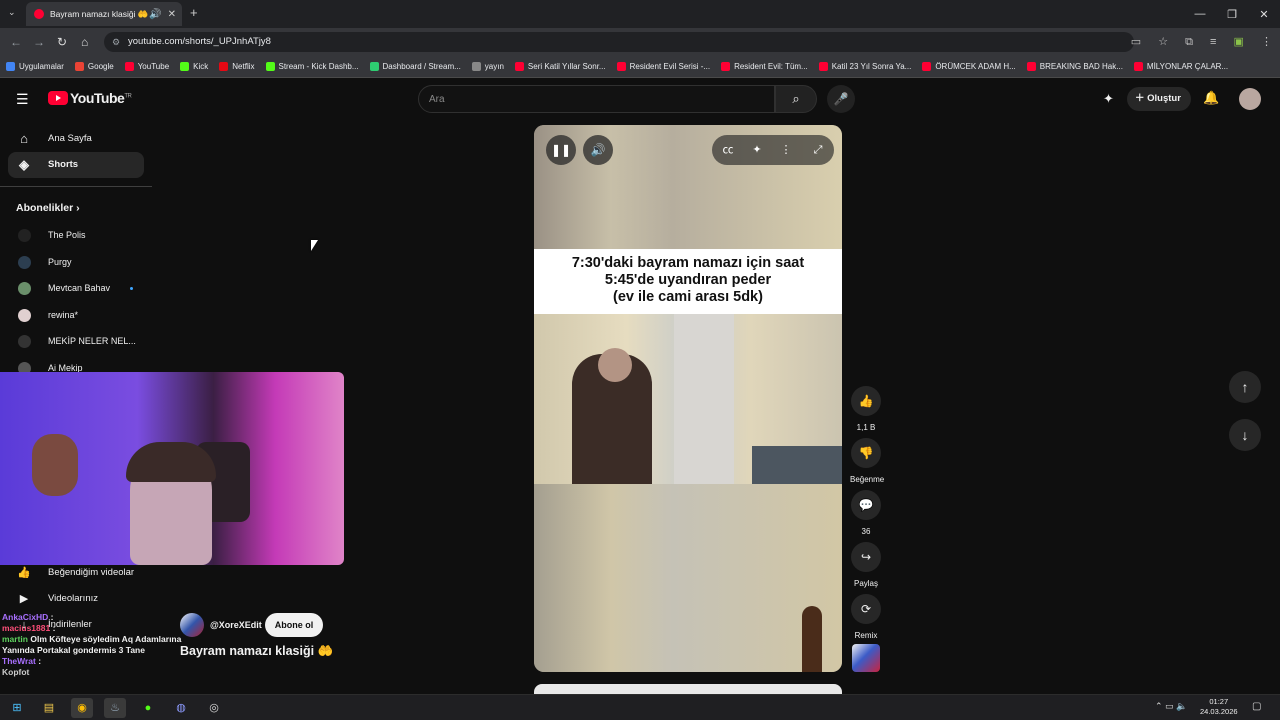 The image size is (1280, 720). What do you see at coordinates (146, 66) in the screenshot?
I see `bookmark-item: YouTube` at bounding box center [146, 66].